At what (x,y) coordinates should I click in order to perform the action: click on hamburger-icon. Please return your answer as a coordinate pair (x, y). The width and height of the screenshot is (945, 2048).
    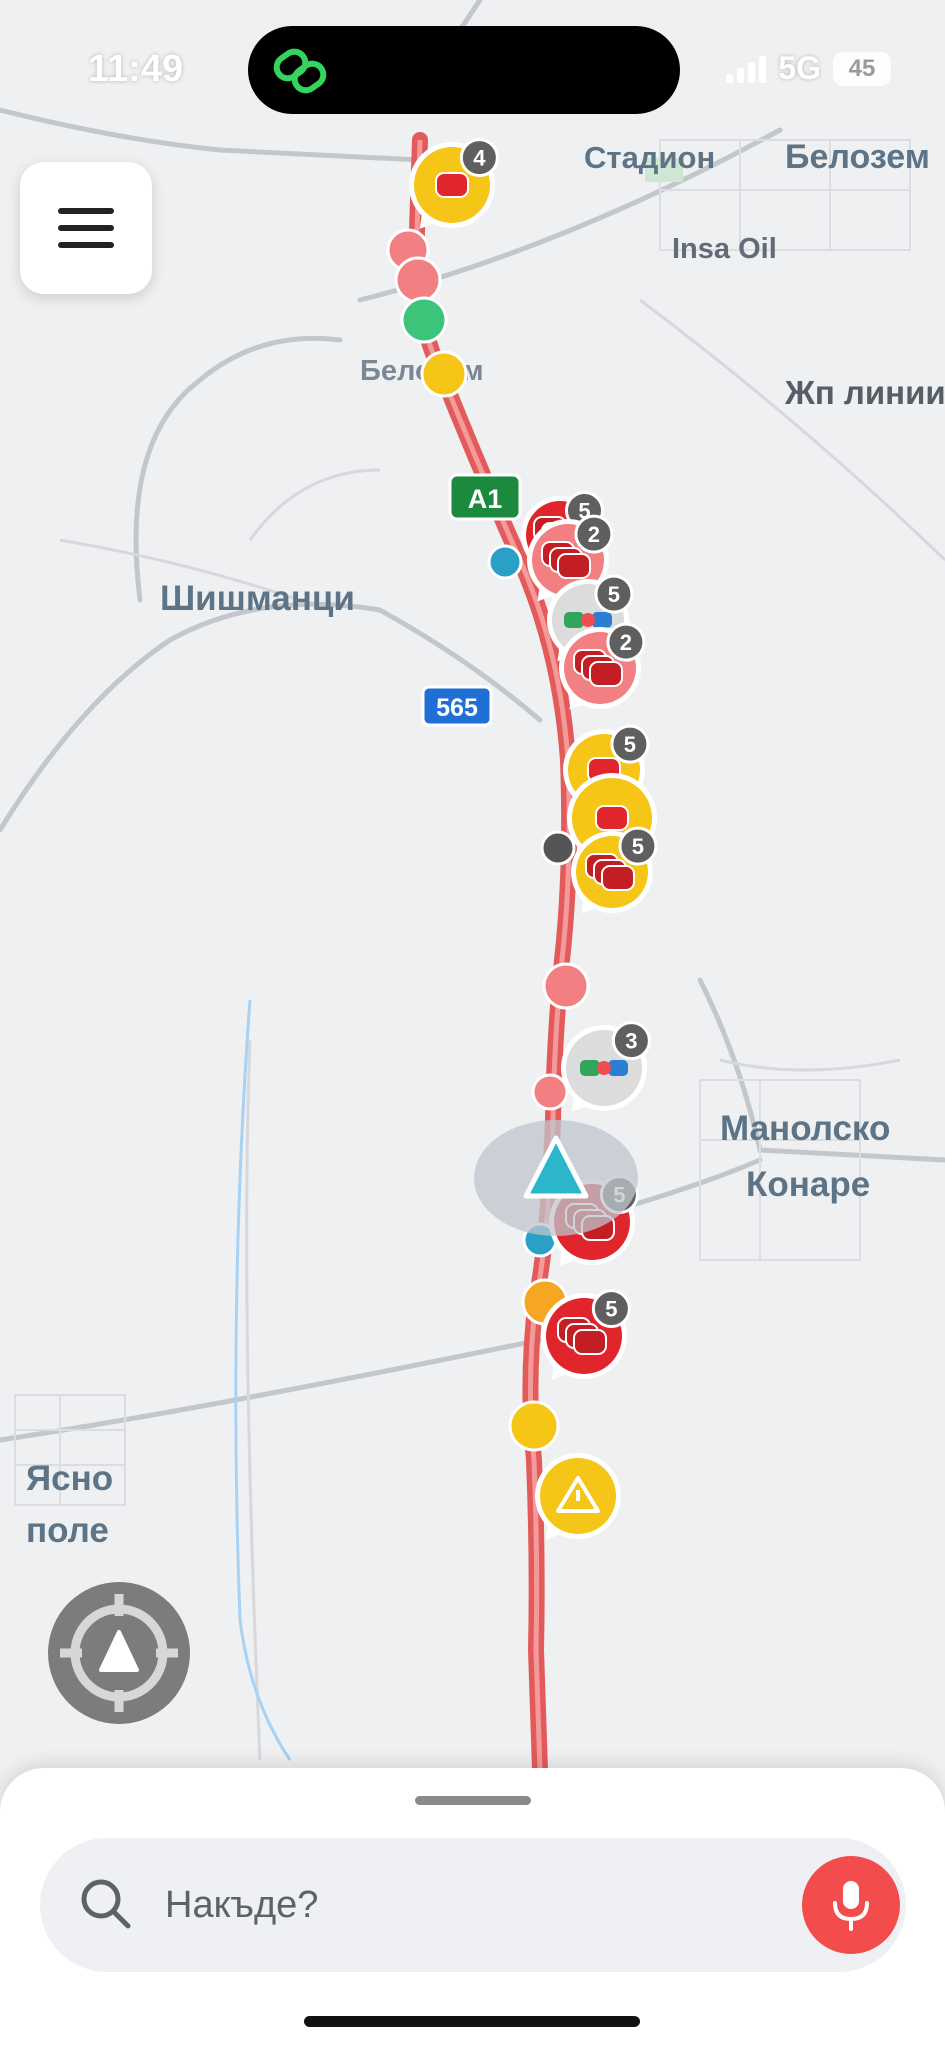
    Looking at the image, I should click on (86, 211).